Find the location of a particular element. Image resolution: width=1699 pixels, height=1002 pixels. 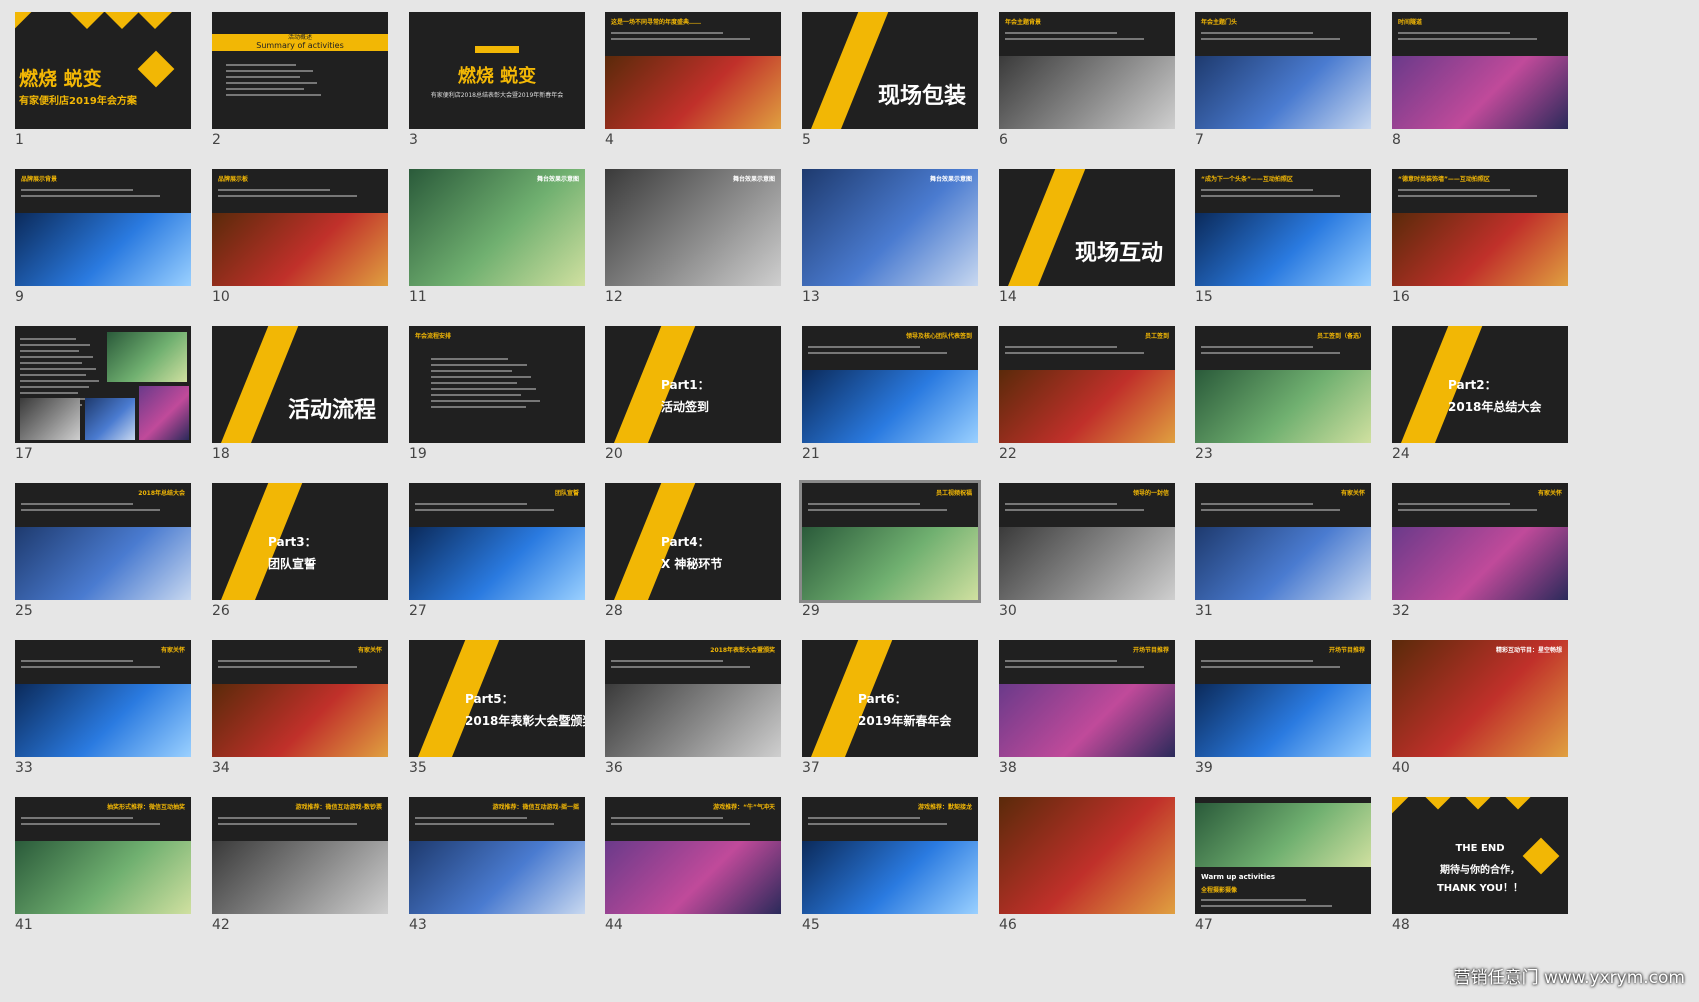

slide-thumbnail: 活动概述 Summary of activities is located at coordinates (300, 70).